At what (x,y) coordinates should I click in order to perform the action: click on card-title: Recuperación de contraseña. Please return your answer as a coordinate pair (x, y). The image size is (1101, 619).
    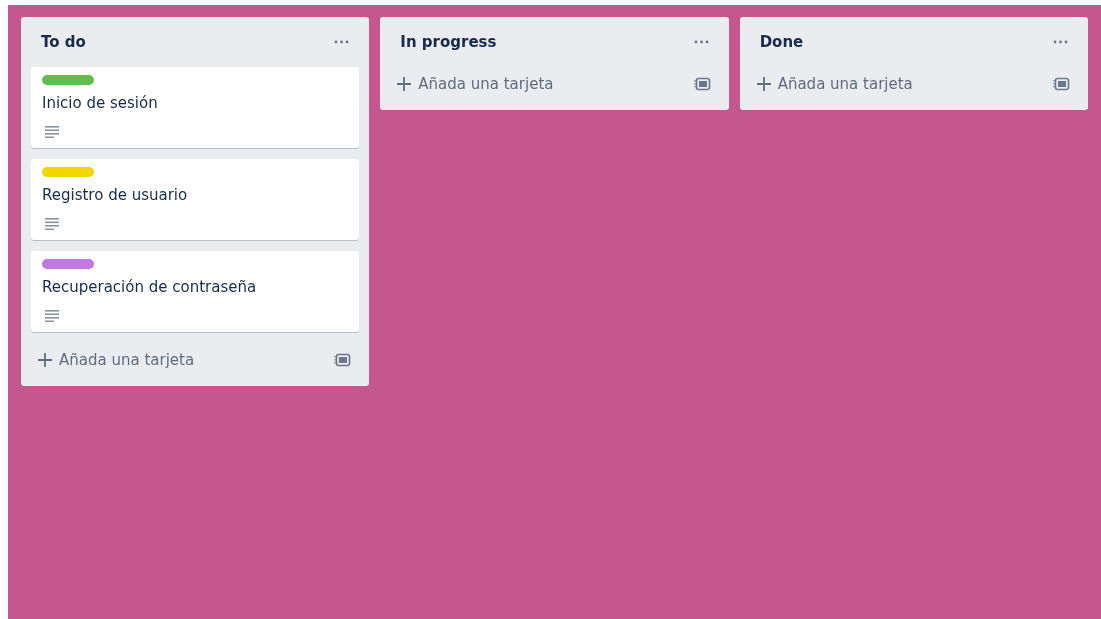
    Looking at the image, I should click on (150, 287).